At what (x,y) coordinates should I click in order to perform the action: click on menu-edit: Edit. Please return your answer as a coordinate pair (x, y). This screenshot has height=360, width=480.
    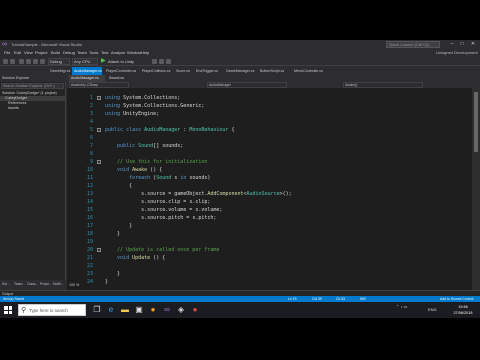
    Looking at the image, I should click on (17, 53).